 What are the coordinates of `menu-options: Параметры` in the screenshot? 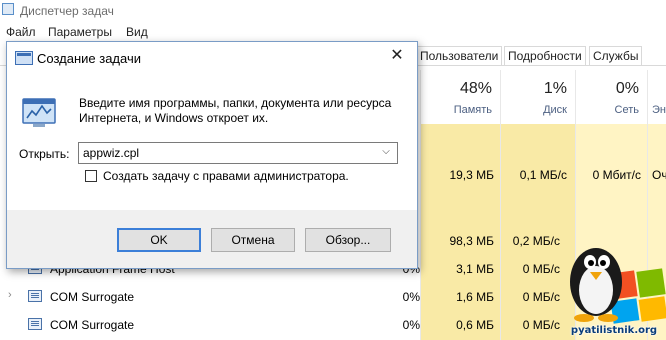 It's located at (80, 32).